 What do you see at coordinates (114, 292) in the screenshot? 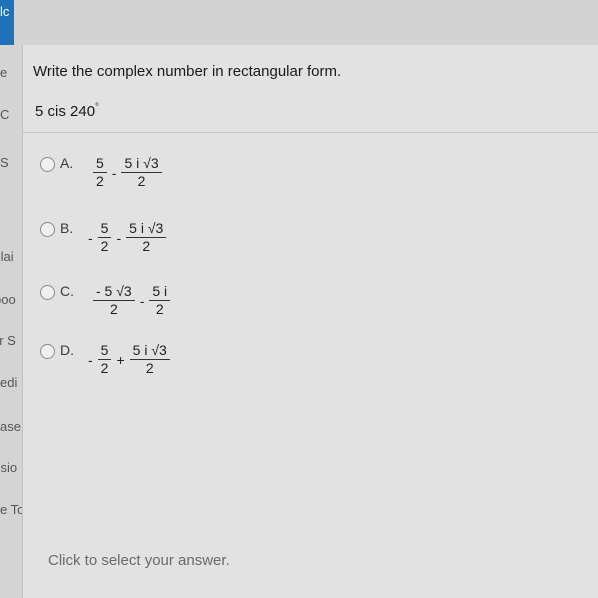
I see `numerator: - 5 √3` at bounding box center [114, 292].